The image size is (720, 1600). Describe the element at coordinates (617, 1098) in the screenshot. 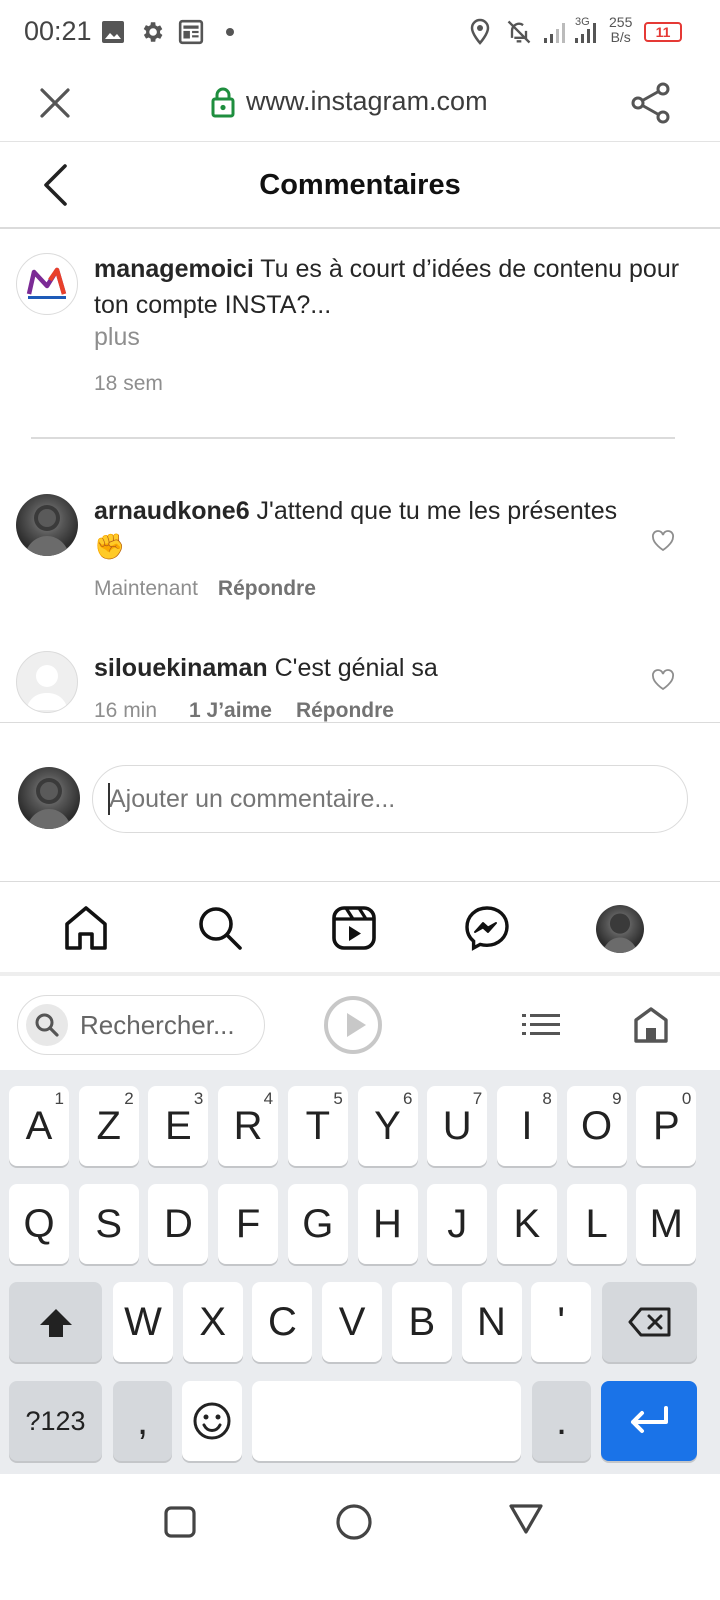

I see `key-number-hint: 9` at that location.